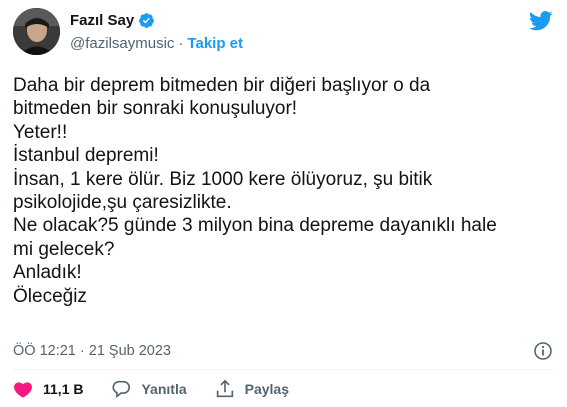 The width and height of the screenshot is (567, 407). Describe the element at coordinates (40, 132) in the screenshot. I see `tweet-line: Yeter!!` at that location.